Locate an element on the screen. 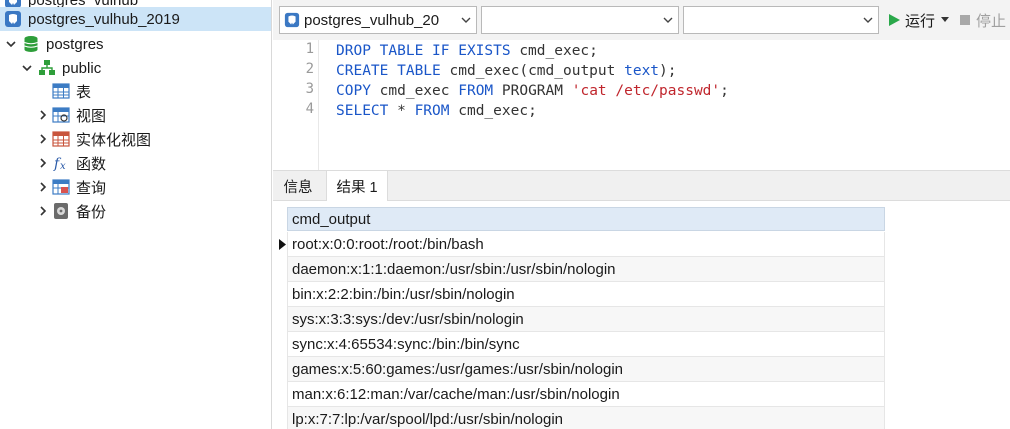 This screenshot has height=429, width=1010. table-cell: sys:x:3:3:sys:/dev:/usr/sbin/nologin is located at coordinates (408, 319).